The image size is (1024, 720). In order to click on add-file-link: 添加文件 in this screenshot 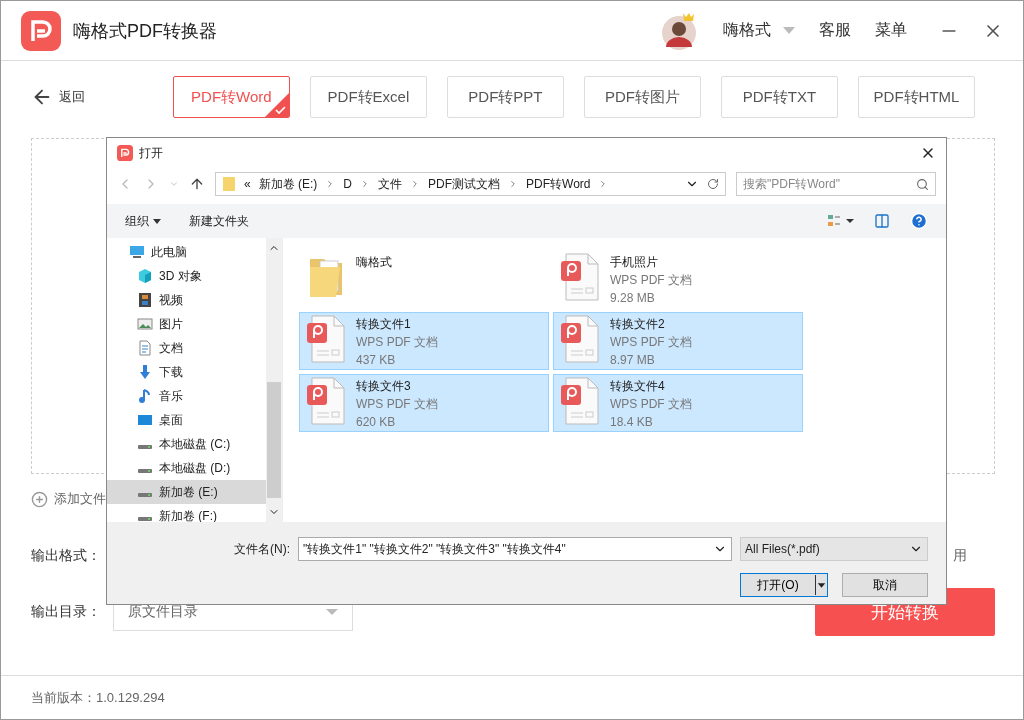, I will do `click(80, 499)`.